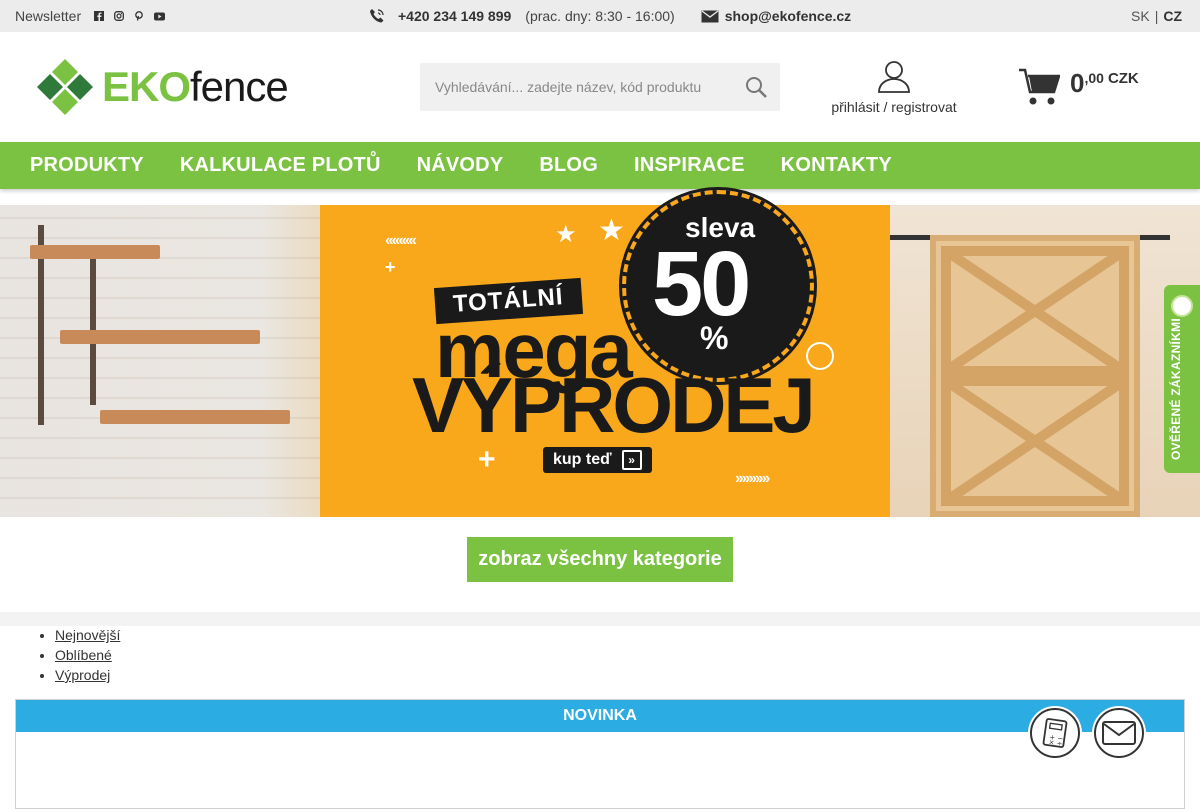  Describe the element at coordinates (1035, 376) in the screenshot. I see `barn-door-image` at that location.